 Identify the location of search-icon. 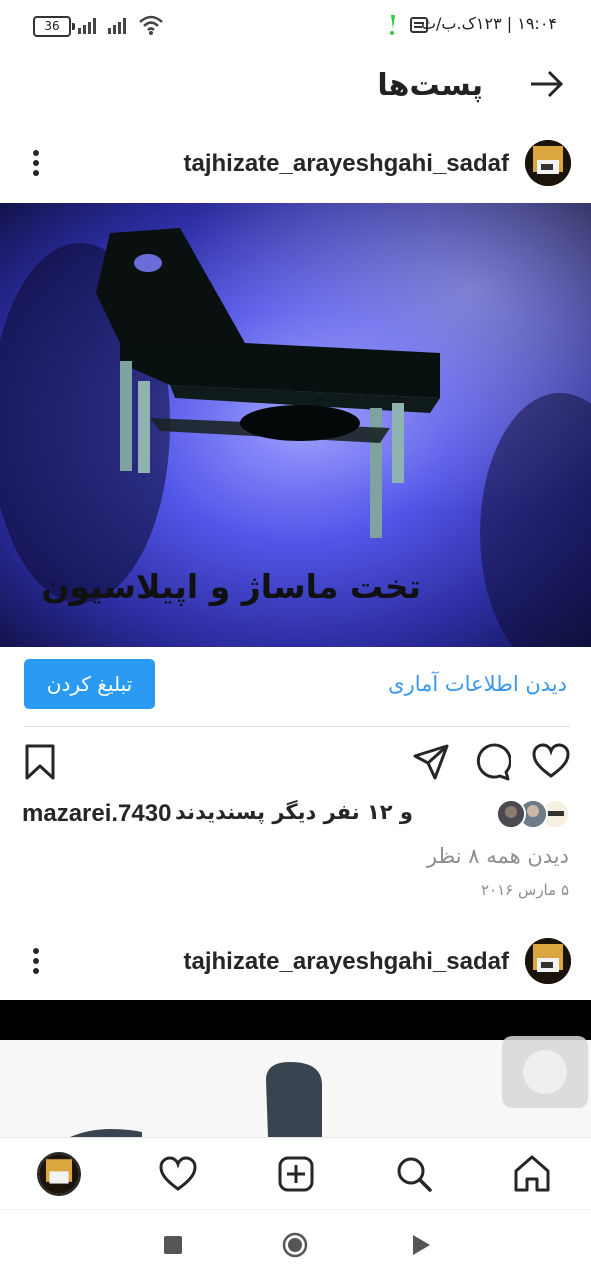
(414, 1174).